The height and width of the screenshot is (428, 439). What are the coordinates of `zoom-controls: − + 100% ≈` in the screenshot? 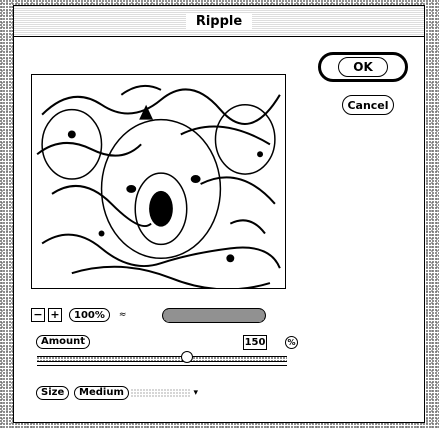 It's located at (78, 315).